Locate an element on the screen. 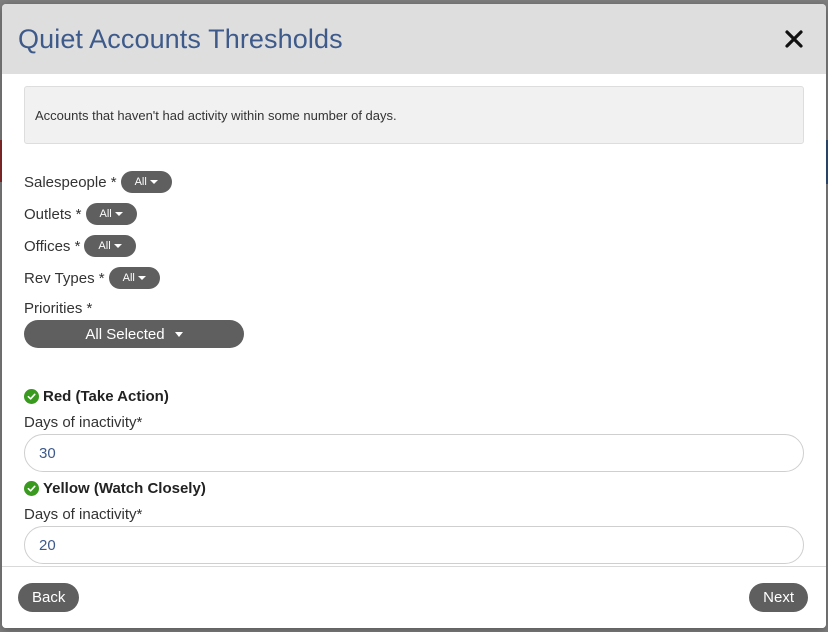 The width and height of the screenshot is (828, 632). yellow-days-input is located at coordinates (414, 545).